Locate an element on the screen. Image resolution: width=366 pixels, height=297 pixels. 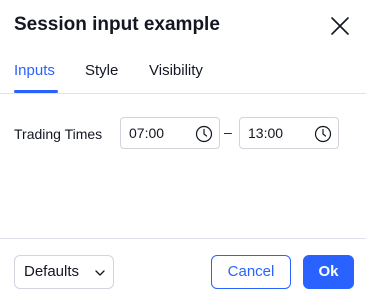
close-icon is located at coordinates (340, 26).